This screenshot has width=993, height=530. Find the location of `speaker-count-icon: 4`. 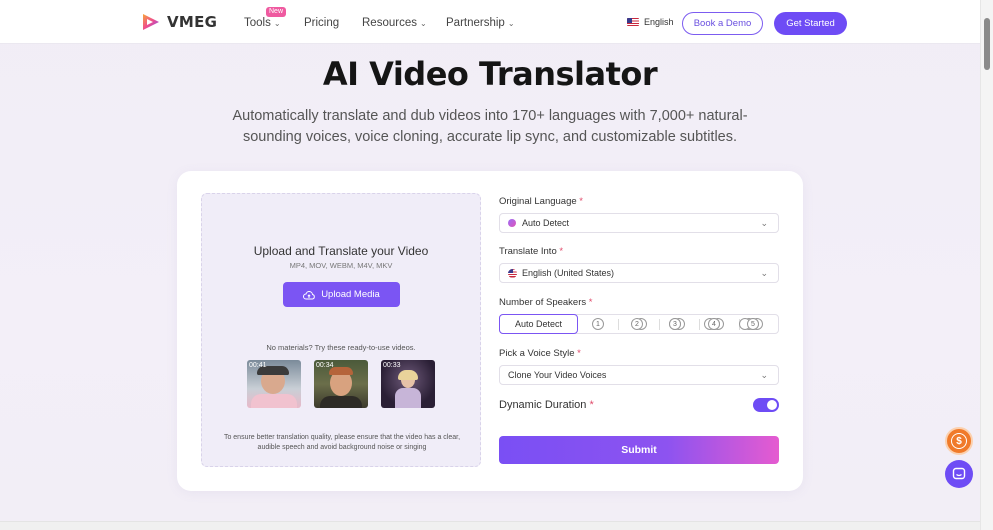

speaker-count-icon: 4 is located at coordinates (714, 324).